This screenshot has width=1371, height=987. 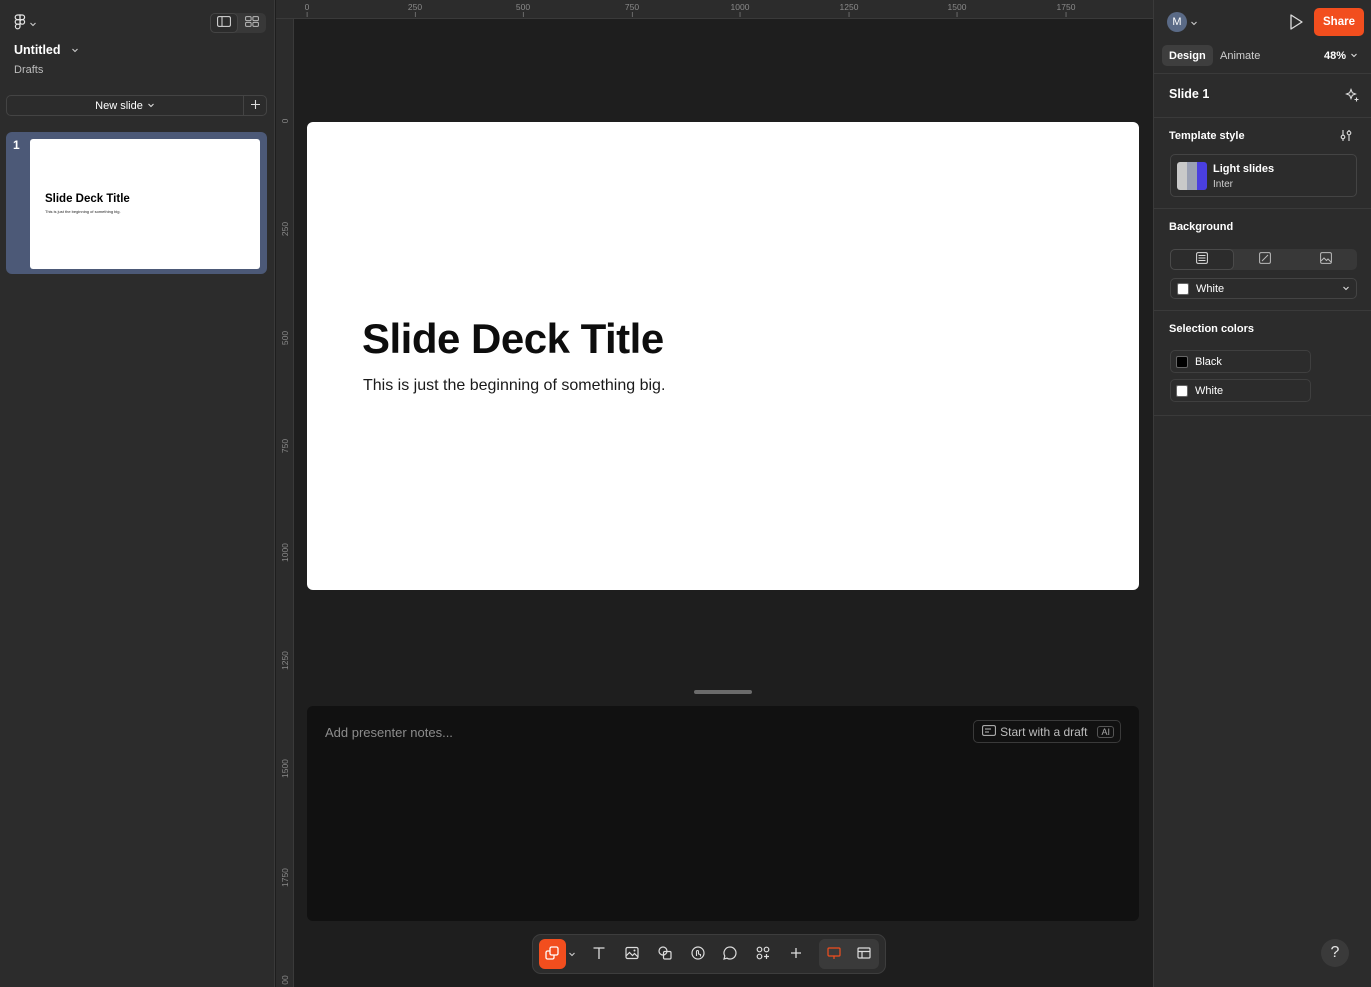 What do you see at coordinates (1187, 55) in the screenshot?
I see `tab-design: Design` at bounding box center [1187, 55].